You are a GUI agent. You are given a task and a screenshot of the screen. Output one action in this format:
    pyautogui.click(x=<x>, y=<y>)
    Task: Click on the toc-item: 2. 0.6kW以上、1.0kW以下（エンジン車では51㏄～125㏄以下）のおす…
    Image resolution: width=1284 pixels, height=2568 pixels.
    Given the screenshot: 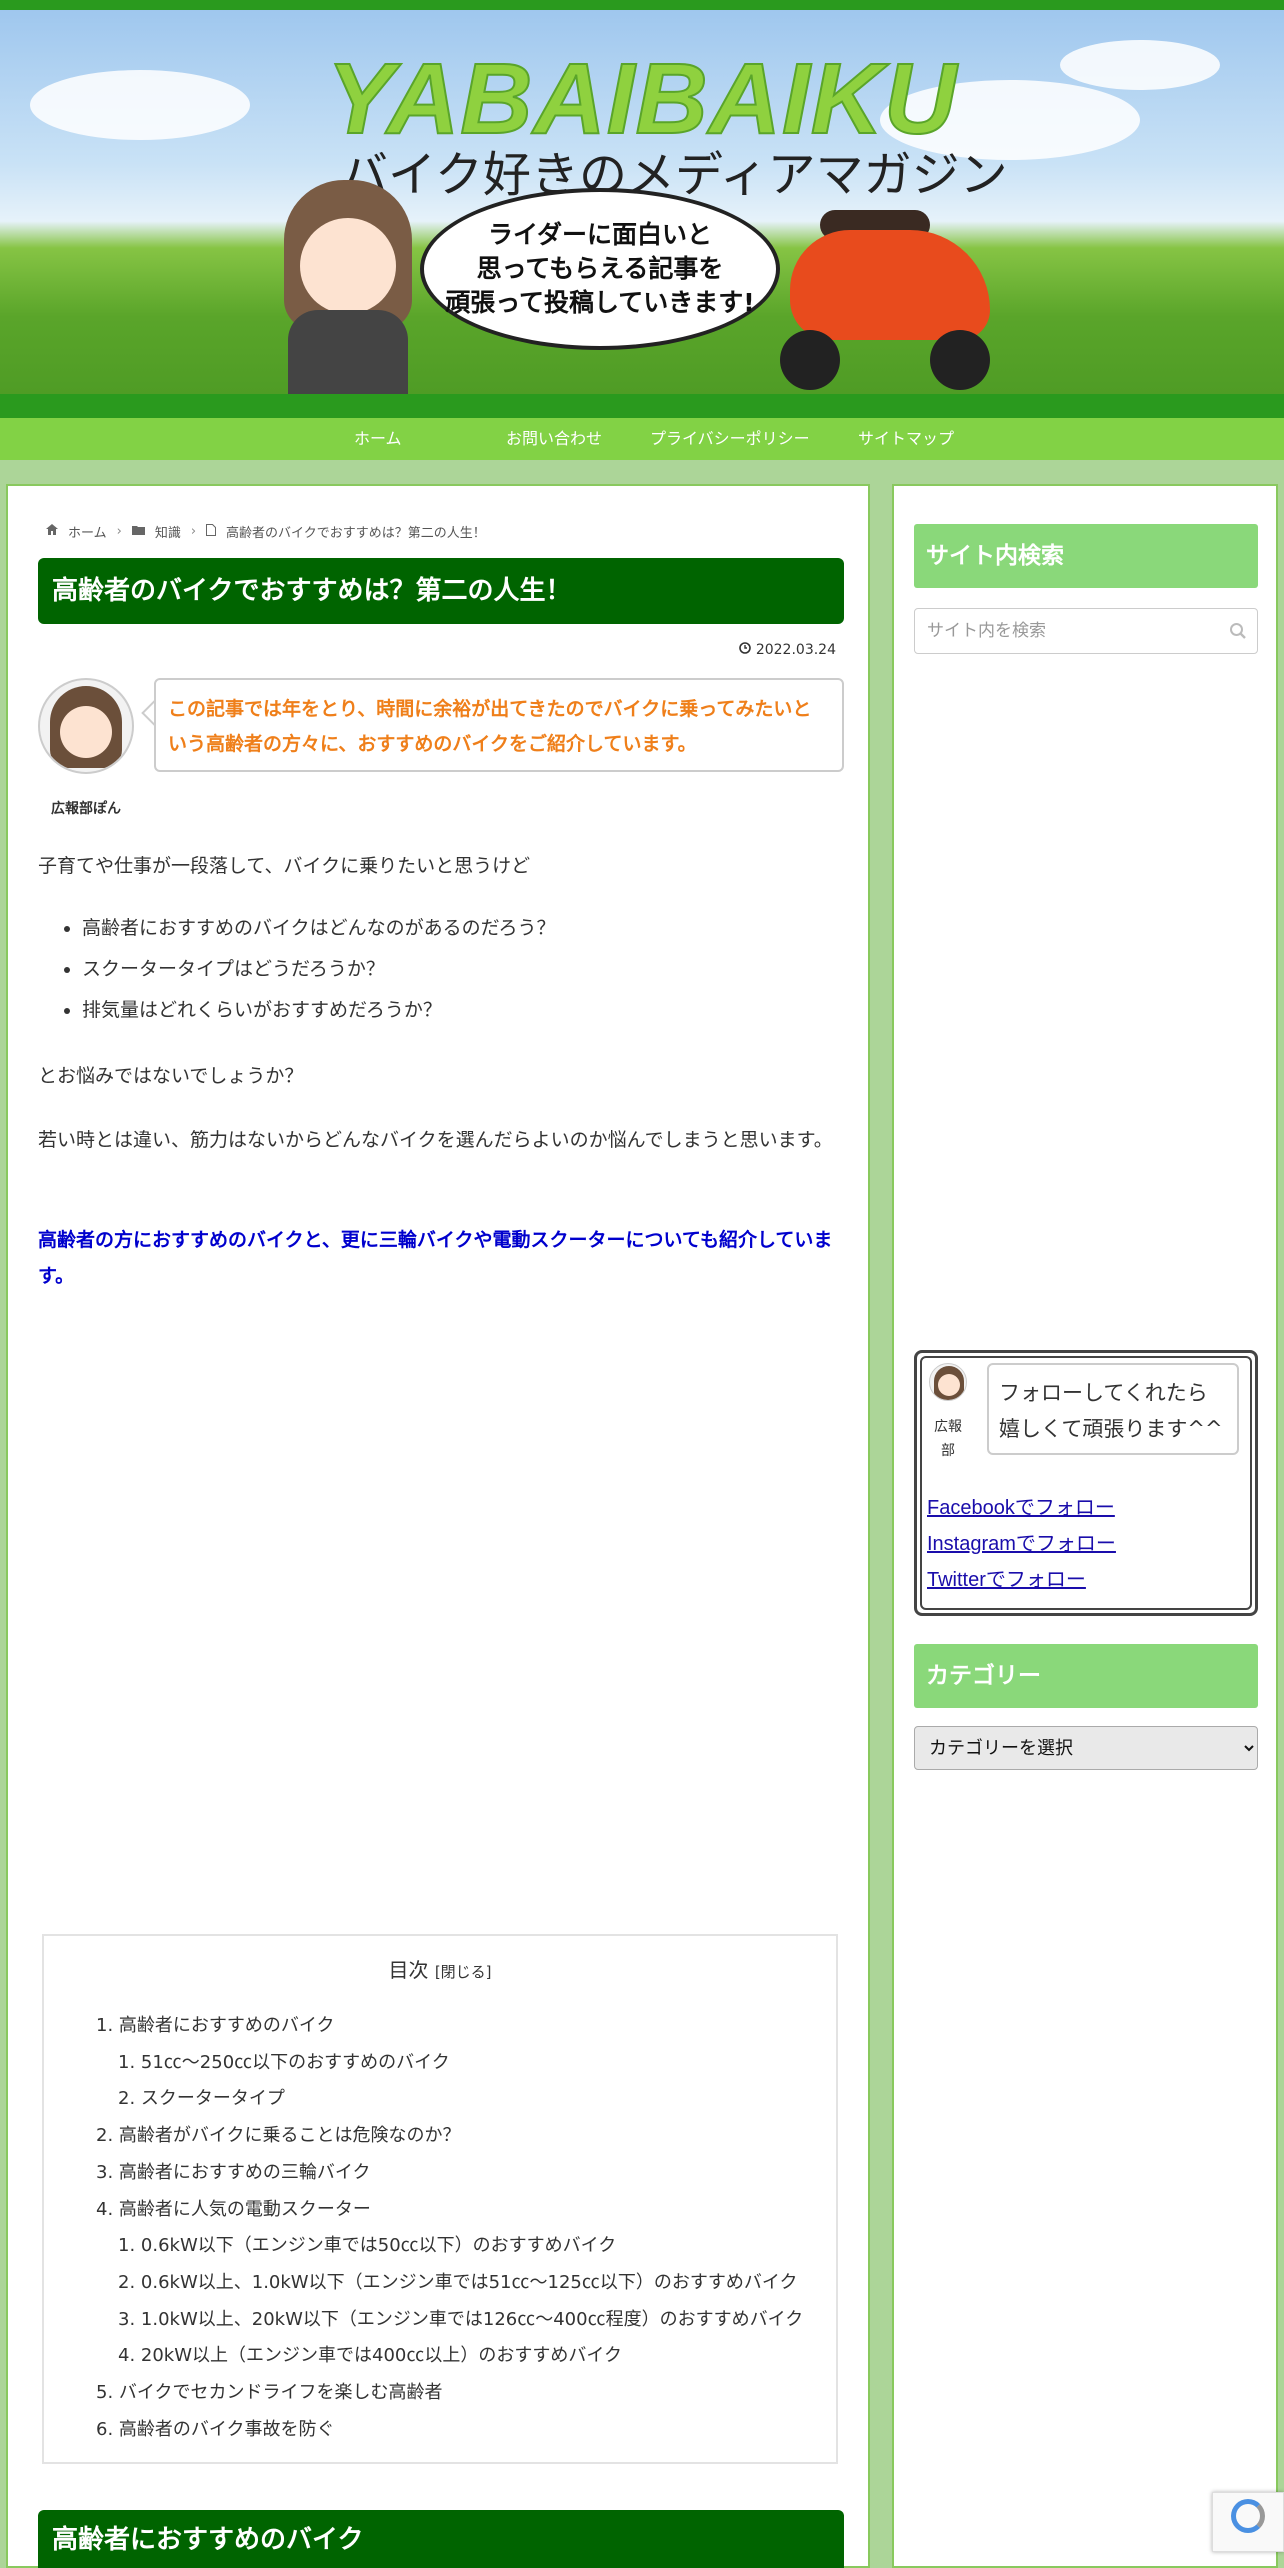 What is the action you would take?
    pyautogui.click(x=449, y=2283)
    